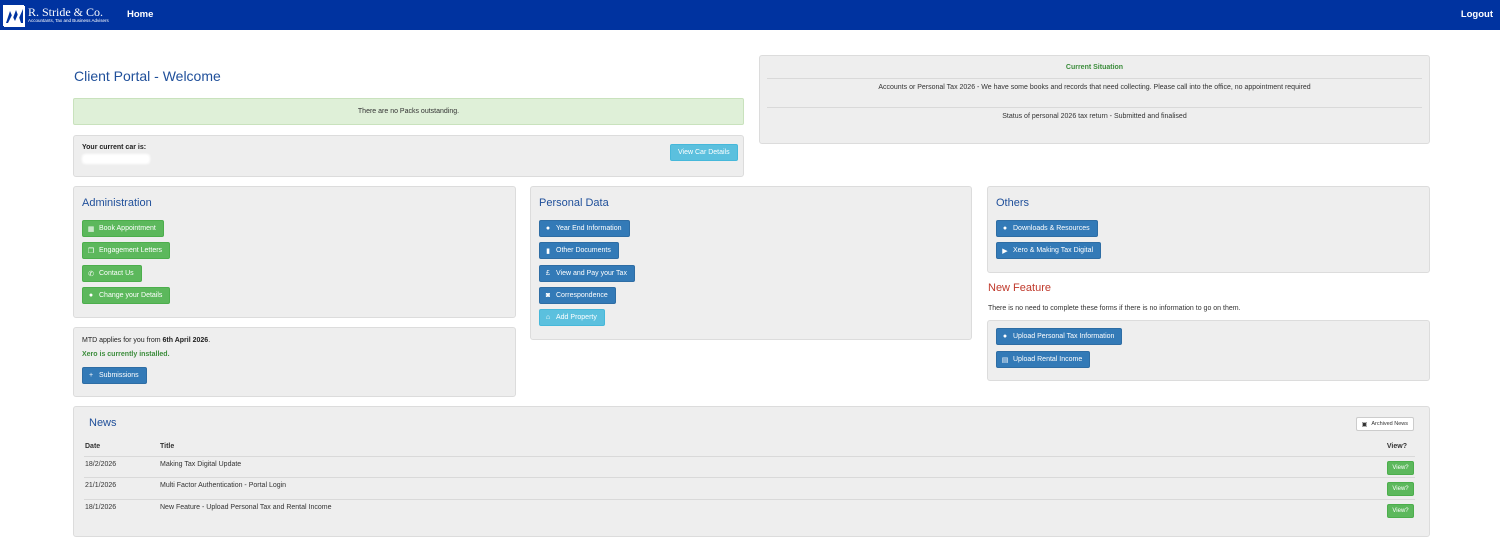  What do you see at coordinates (209, 340) in the screenshot?
I see `mtd-suffix: .` at bounding box center [209, 340].